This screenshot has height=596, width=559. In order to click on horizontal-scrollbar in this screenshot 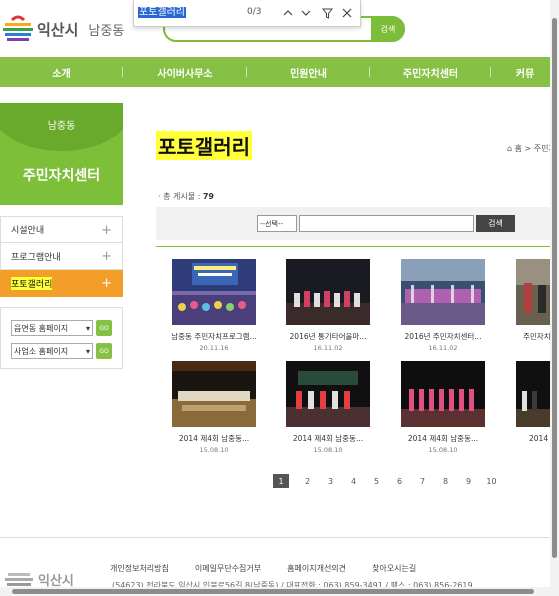, I will do `click(275, 591)`.